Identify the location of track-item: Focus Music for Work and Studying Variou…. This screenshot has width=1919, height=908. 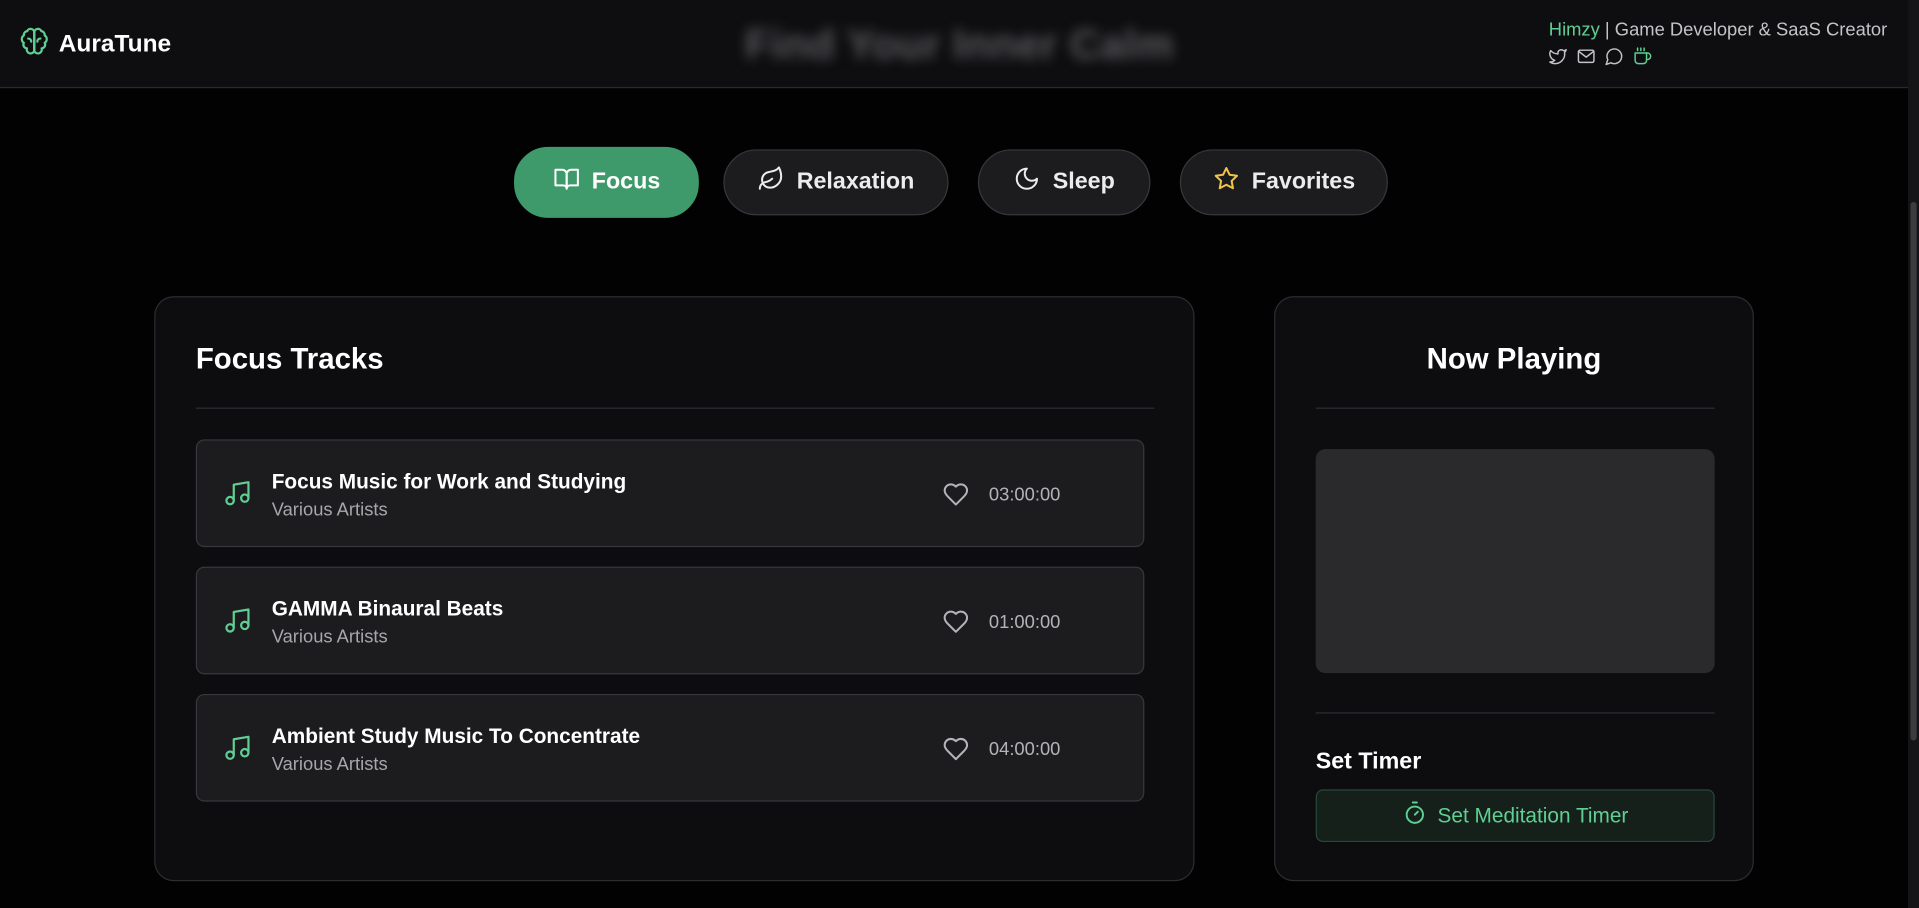
(670, 493).